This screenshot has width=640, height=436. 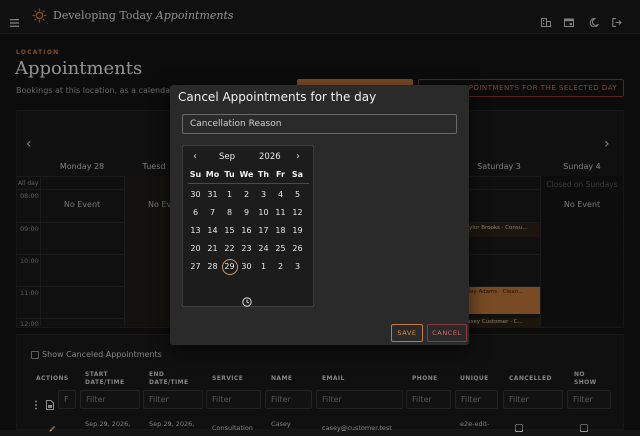 What do you see at coordinates (195, 249) in the screenshot?
I see `day-cell: 20` at bounding box center [195, 249].